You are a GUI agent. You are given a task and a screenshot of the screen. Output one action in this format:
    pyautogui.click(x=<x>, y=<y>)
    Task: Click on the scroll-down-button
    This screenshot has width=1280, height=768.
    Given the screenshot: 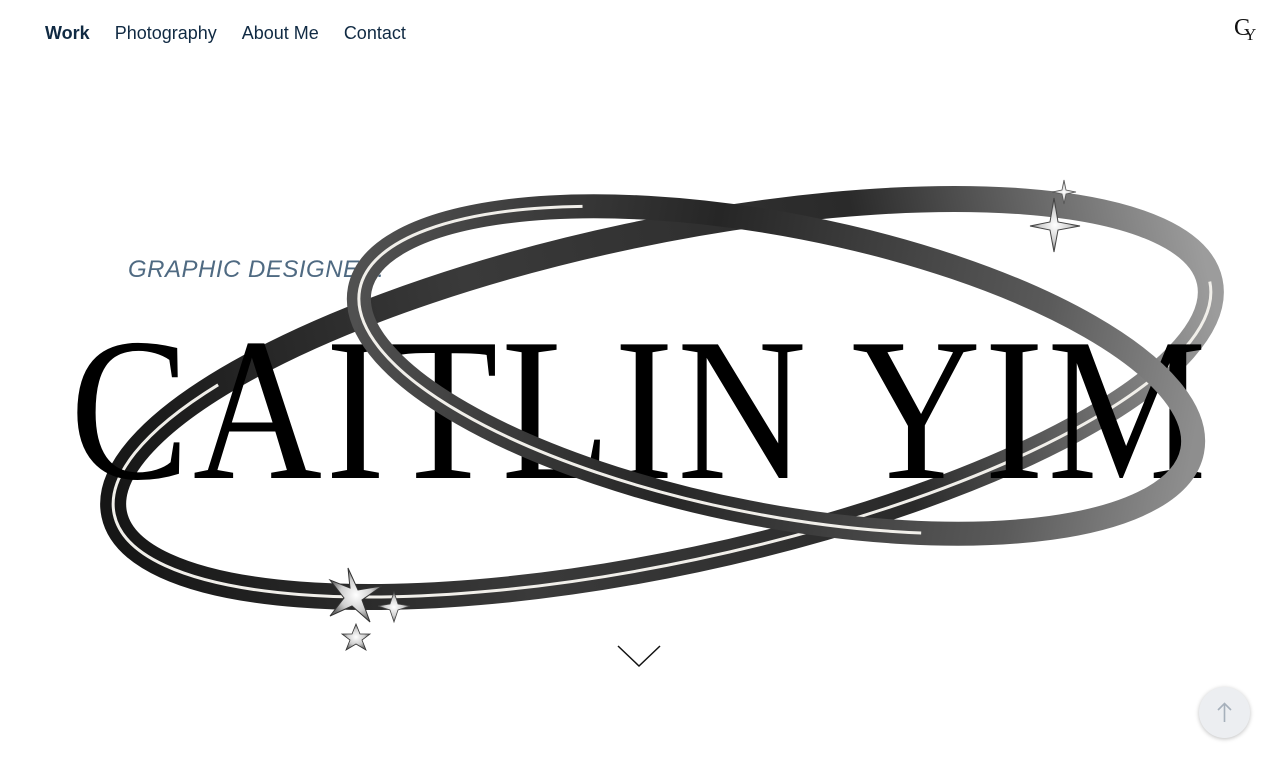 What is the action you would take?
    pyautogui.click(x=639, y=656)
    